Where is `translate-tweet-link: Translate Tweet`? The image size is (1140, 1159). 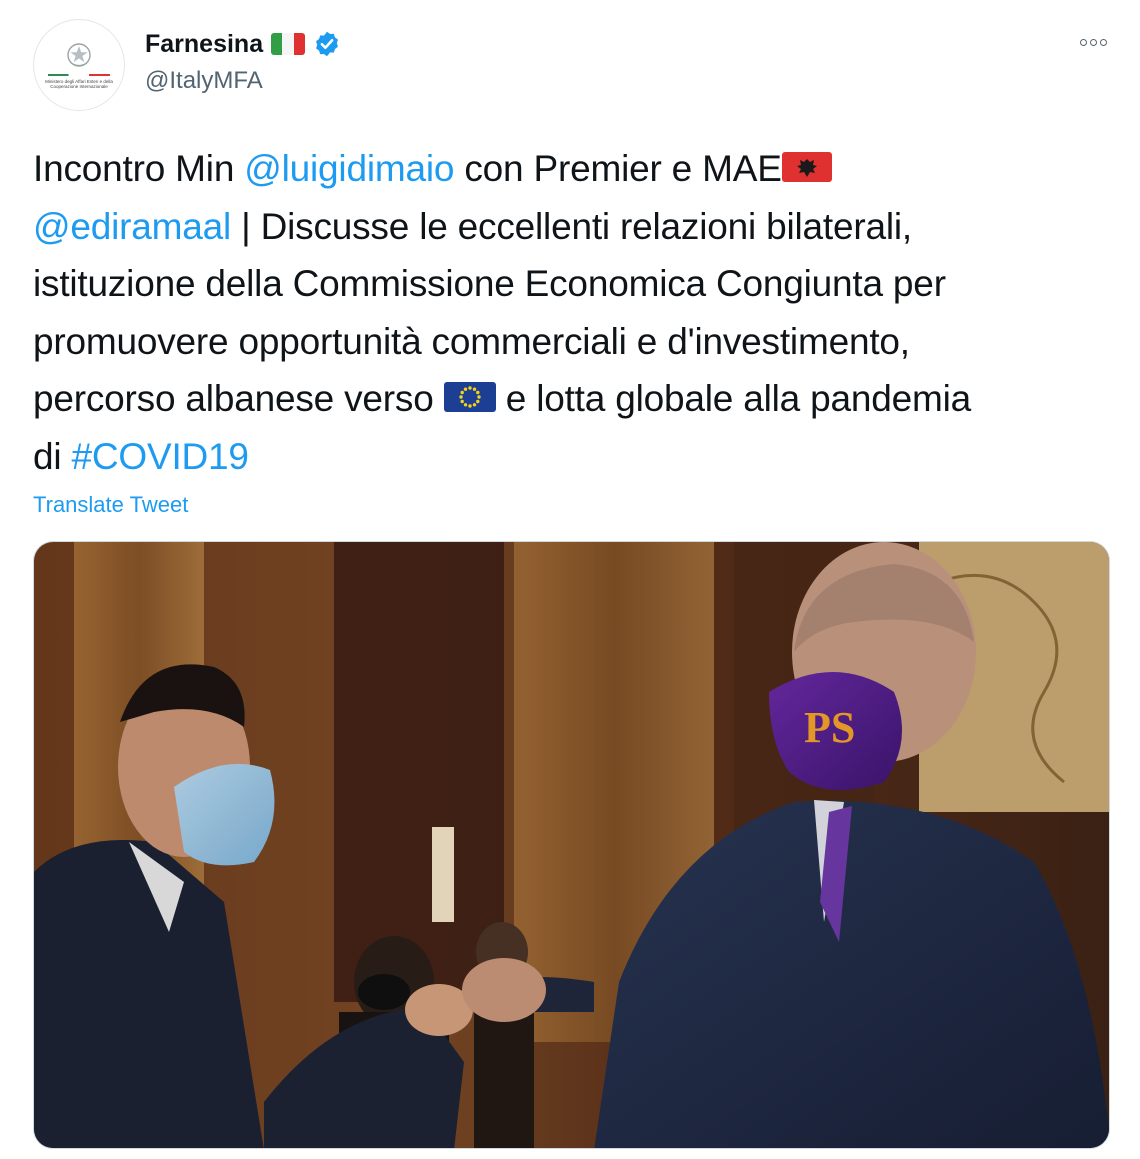 translate-tweet-link: Translate Tweet is located at coordinates (110, 505).